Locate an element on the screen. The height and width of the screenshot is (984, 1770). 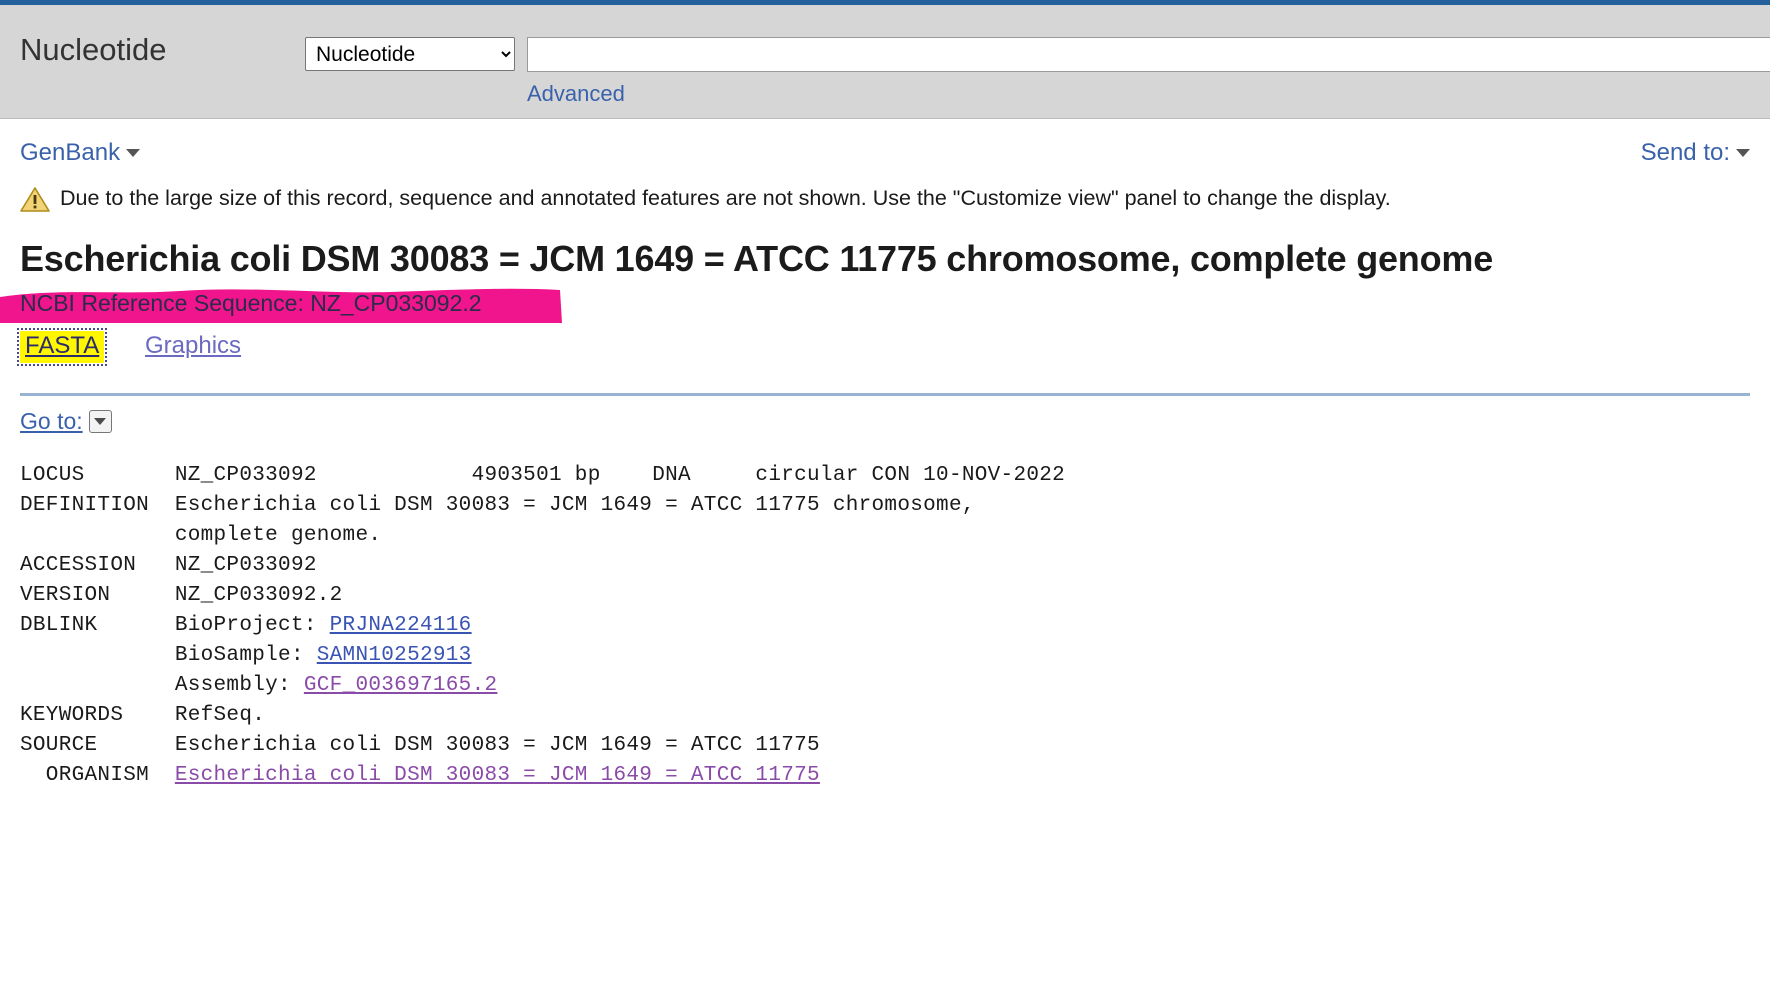
genbank-text: complete genome. is located at coordinates (201, 535).